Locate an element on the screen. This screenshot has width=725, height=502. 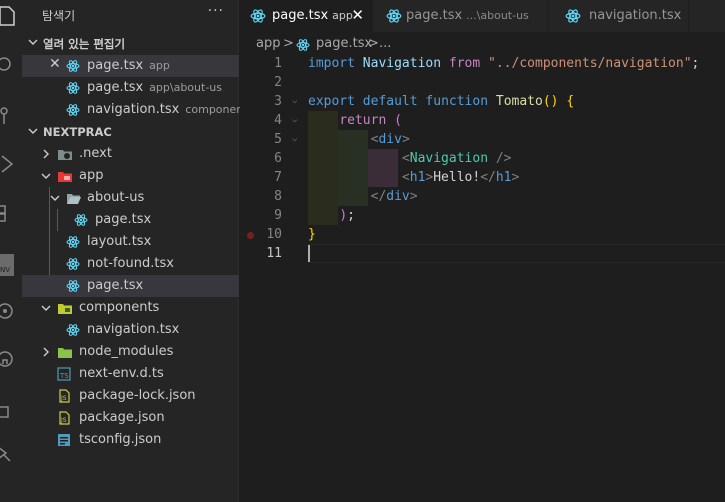
tab-page-app: page.tsx app ✕ is located at coordinates (306, 16).